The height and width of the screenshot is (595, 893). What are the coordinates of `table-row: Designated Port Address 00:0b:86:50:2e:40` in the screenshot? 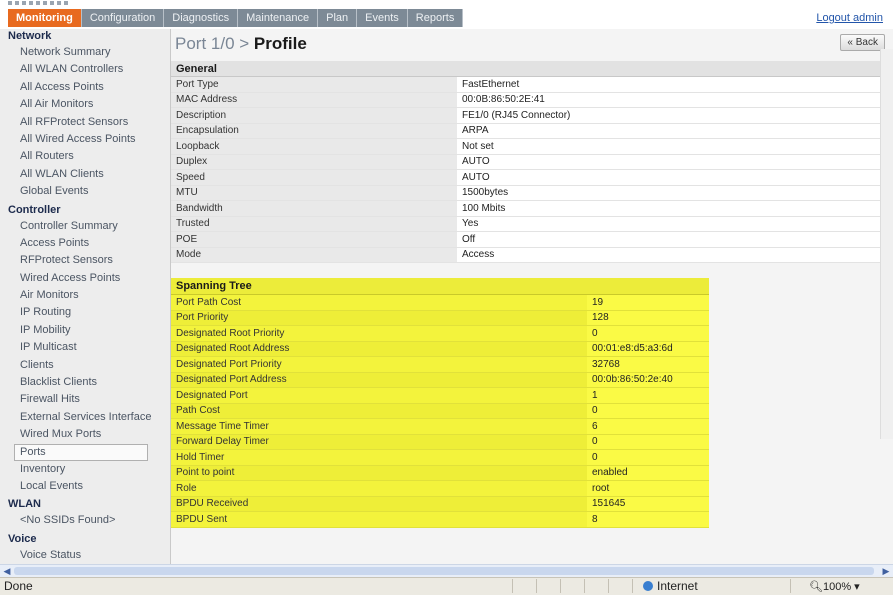 It's located at (440, 380).